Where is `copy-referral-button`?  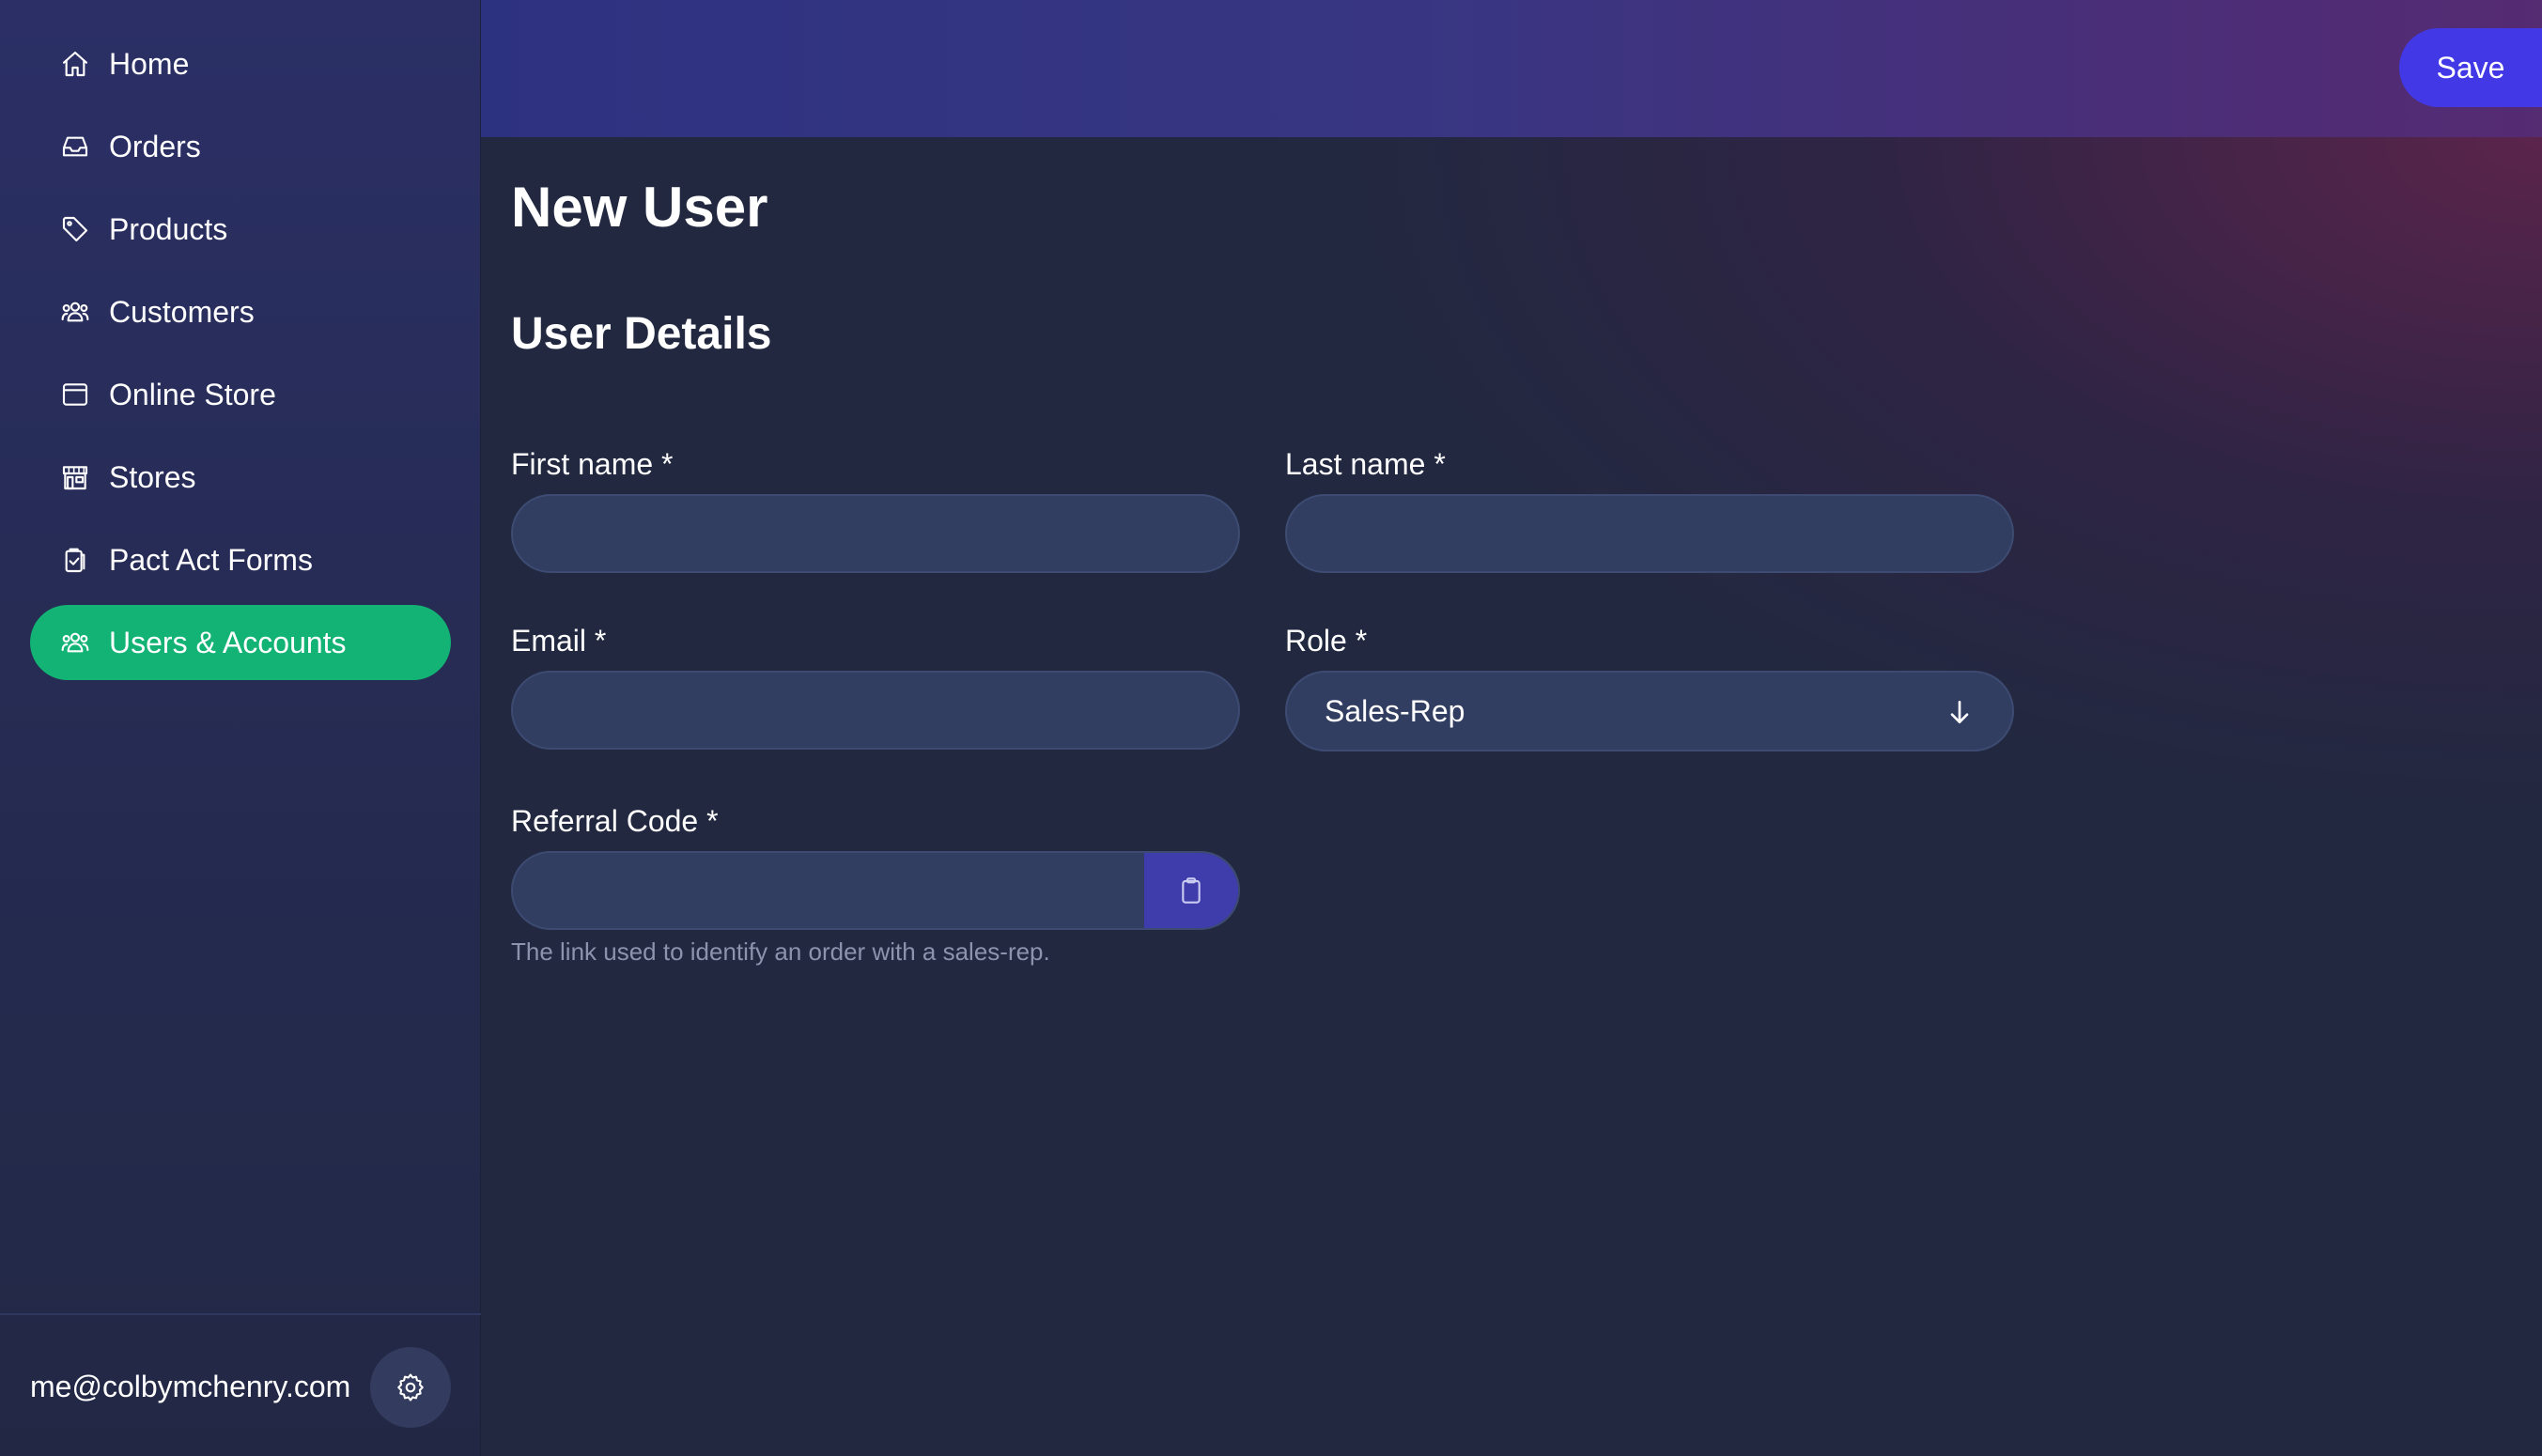 copy-referral-button is located at coordinates (1191, 890).